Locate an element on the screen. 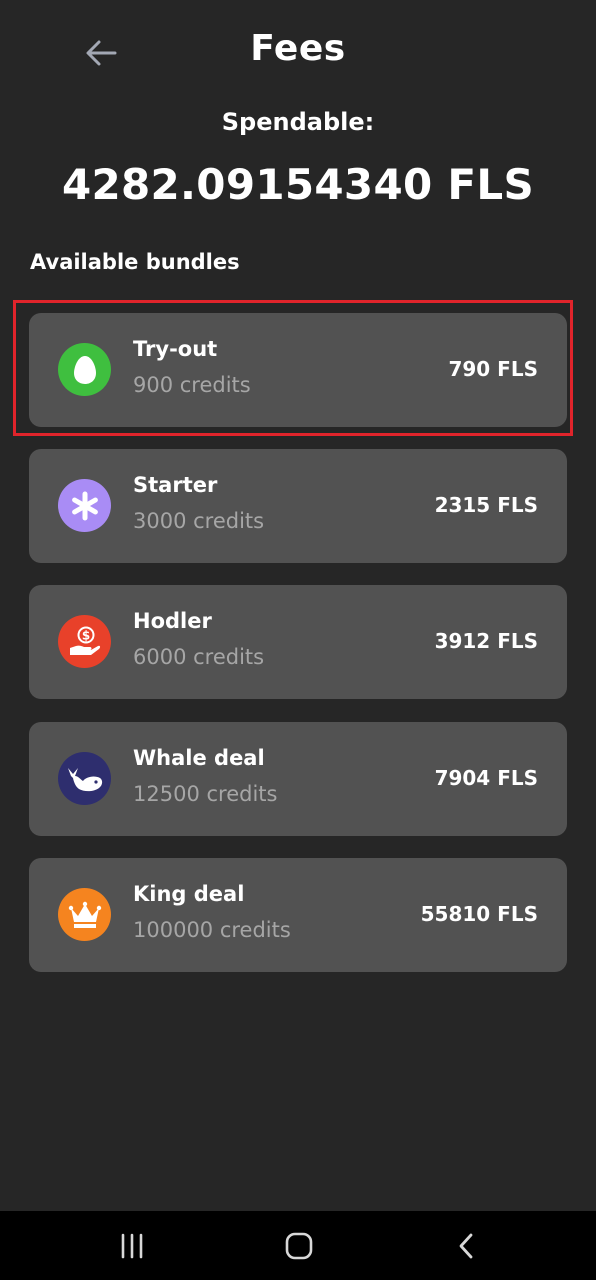 This screenshot has width=596, height=1280. recent-apps-icon is located at coordinates (132, 1245).